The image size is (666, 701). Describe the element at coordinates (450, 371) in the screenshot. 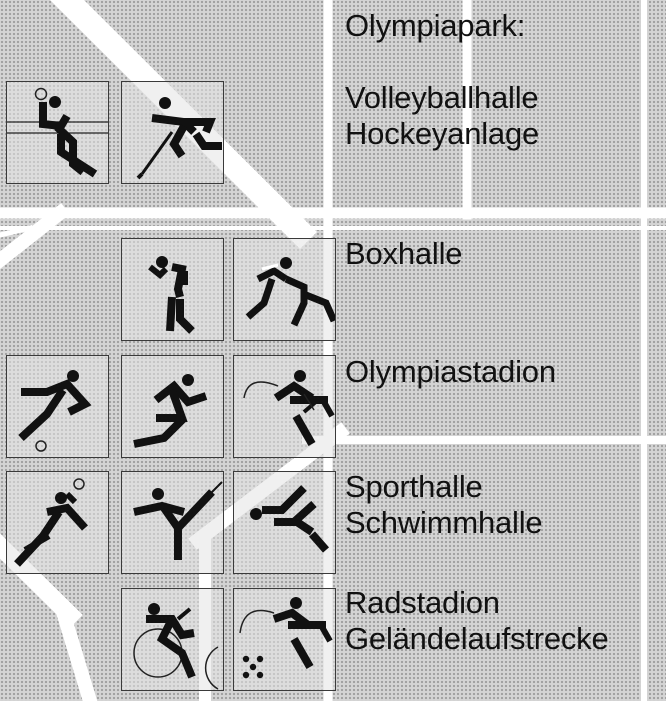

I see `label-olympiastadion: Olympiastadion` at that location.